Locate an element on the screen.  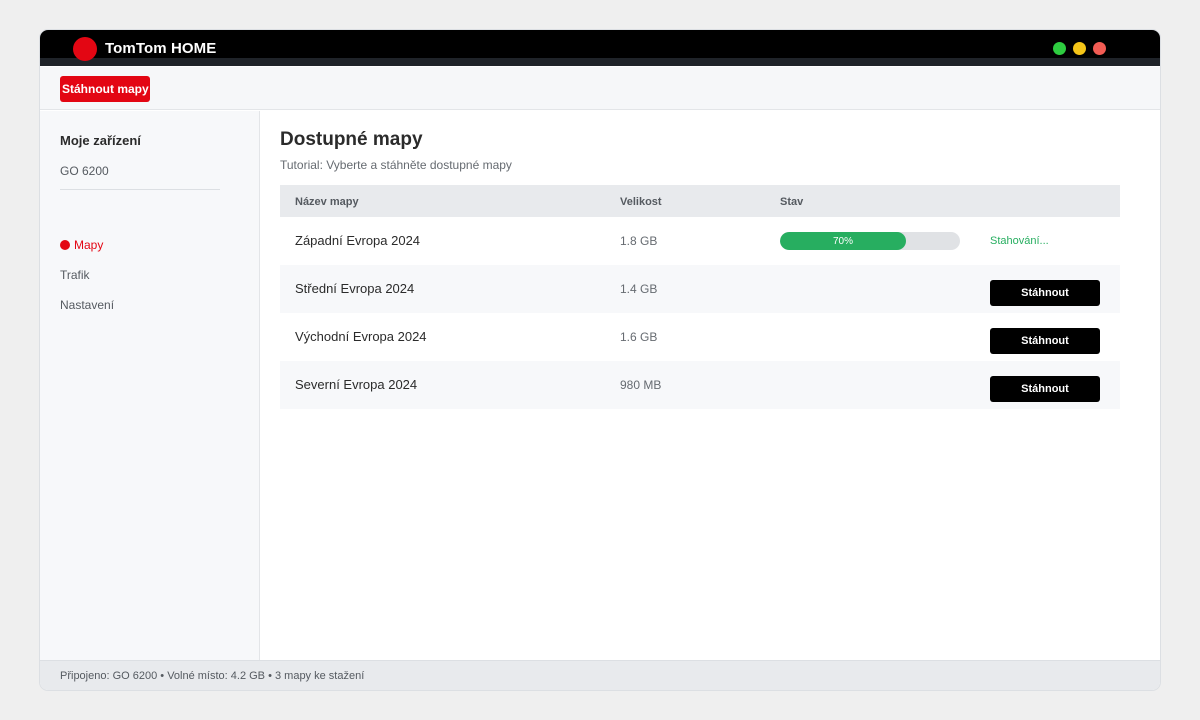
download-progress-bar: 70% is located at coordinates (870, 241).